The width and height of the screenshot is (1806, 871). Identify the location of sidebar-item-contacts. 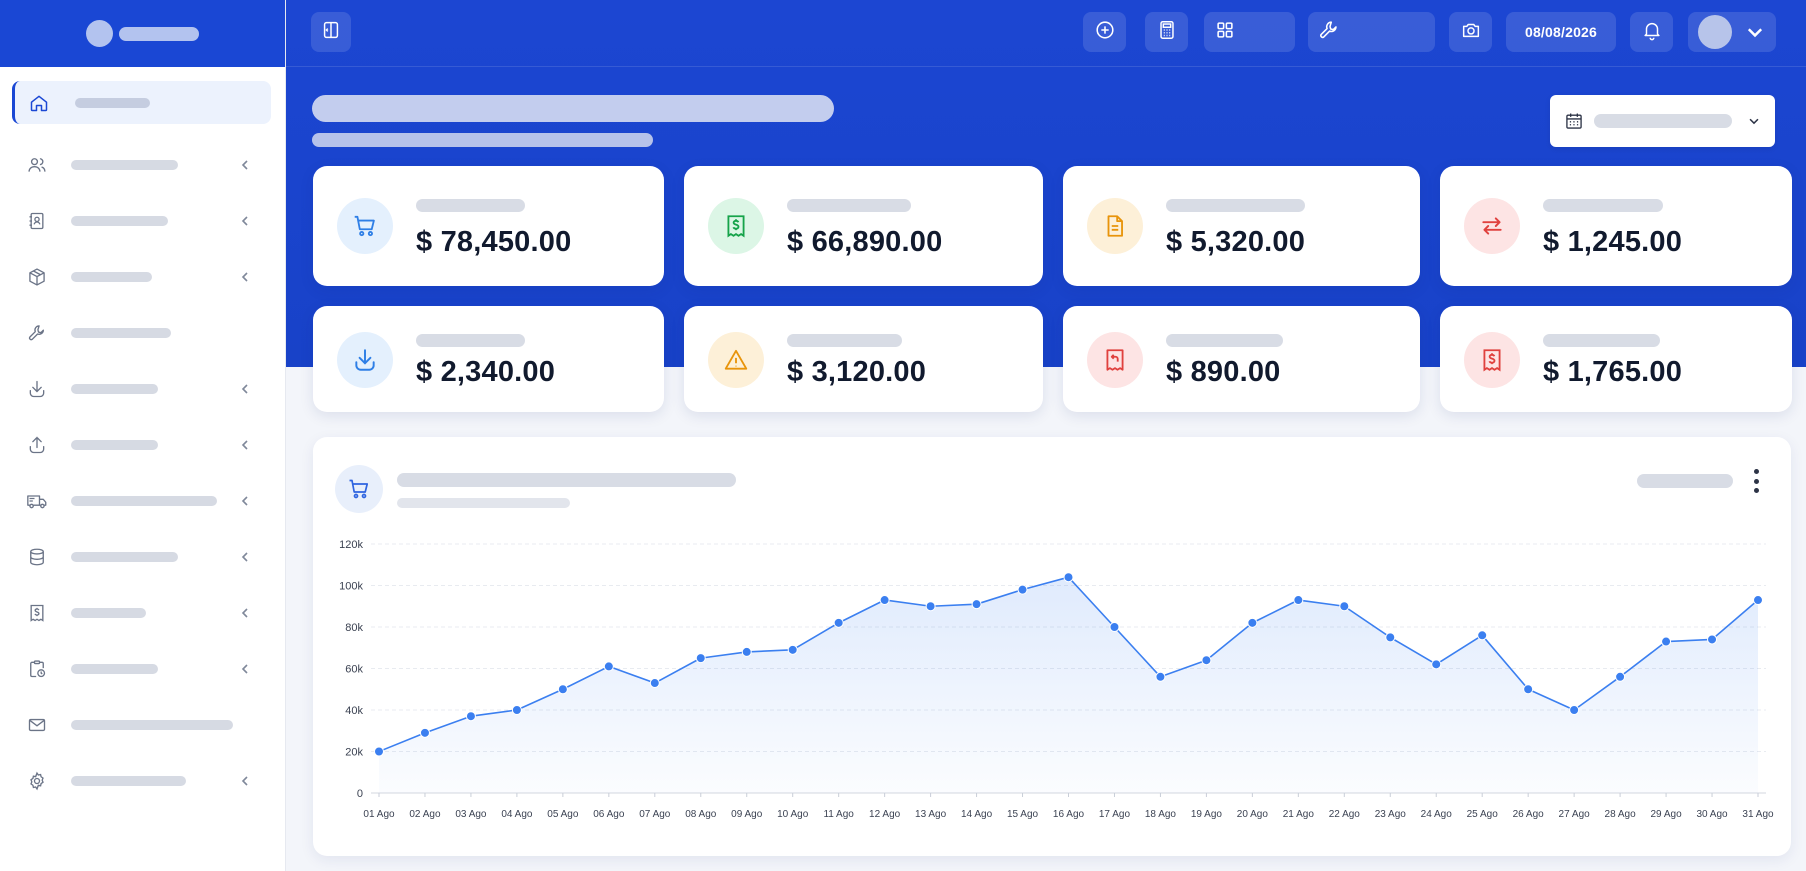
(142, 221).